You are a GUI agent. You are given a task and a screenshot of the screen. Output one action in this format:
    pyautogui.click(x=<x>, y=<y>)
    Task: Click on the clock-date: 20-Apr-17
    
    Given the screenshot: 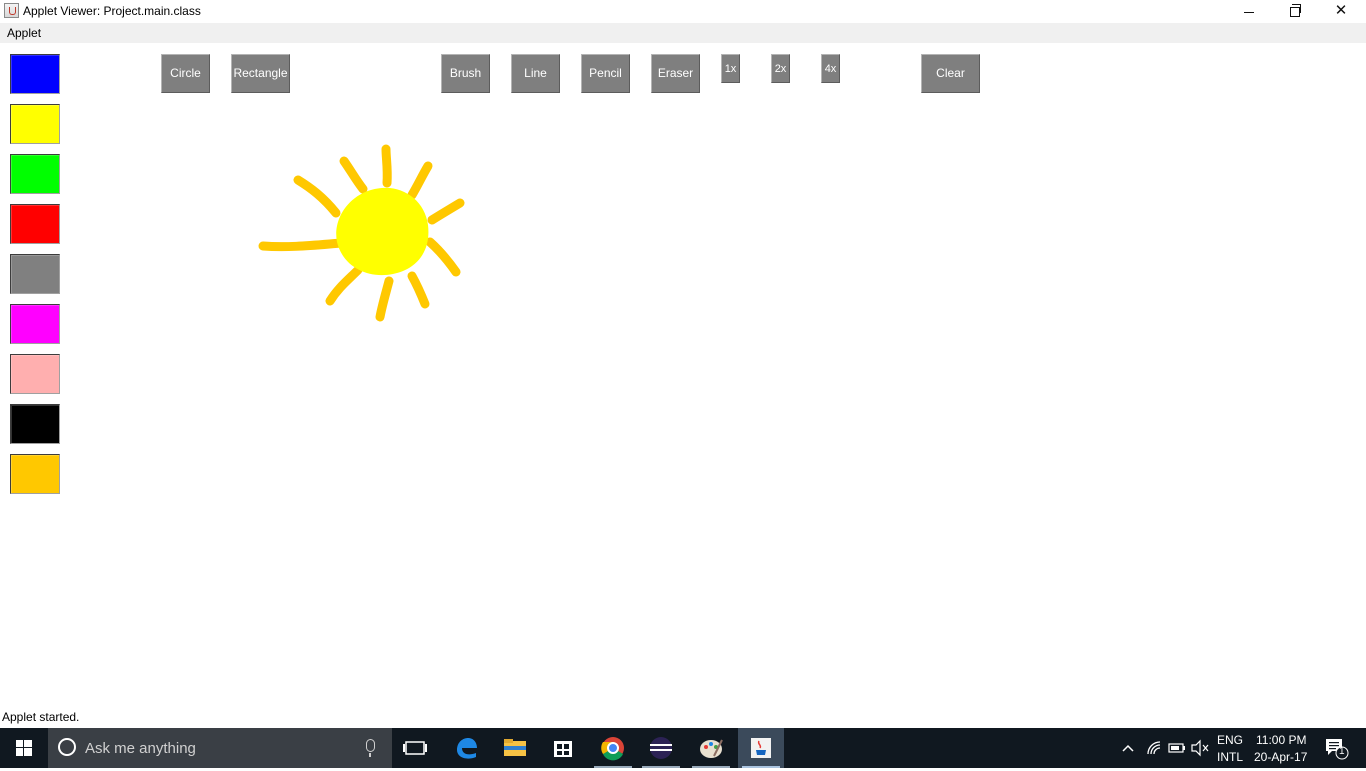 What is the action you would take?
    pyautogui.click(x=1281, y=757)
    